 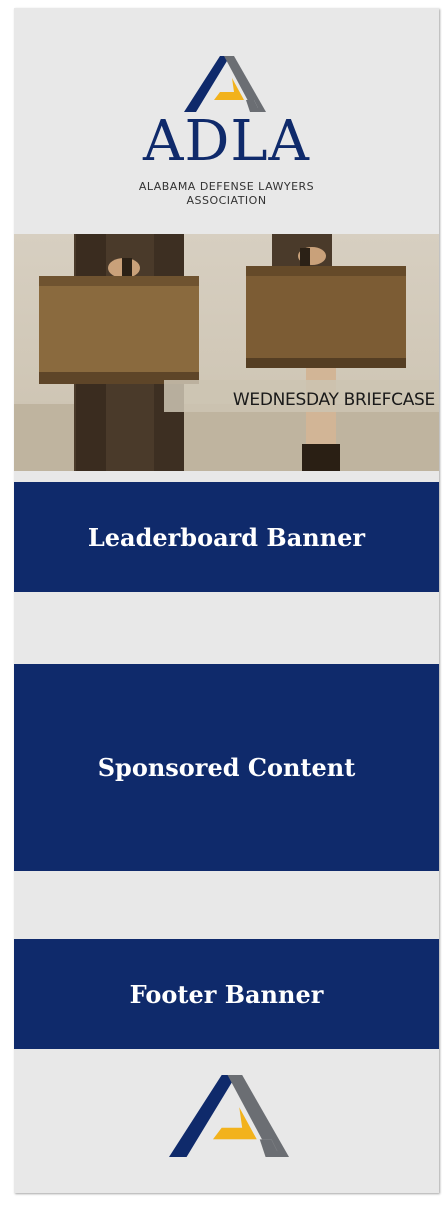 I want to click on adla-footer-logo-icon, so click(x=229, y=1116).